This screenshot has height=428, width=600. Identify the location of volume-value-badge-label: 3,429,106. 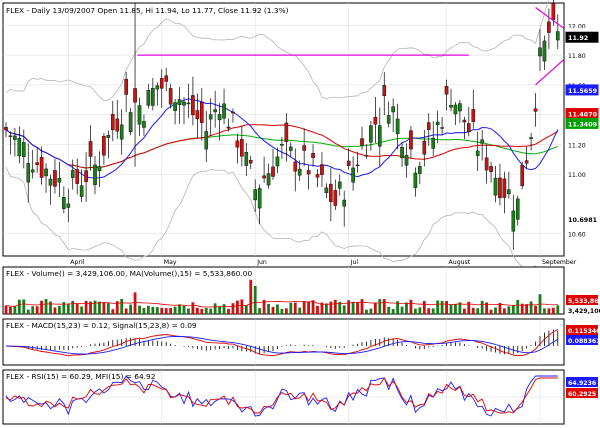
(584, 311).